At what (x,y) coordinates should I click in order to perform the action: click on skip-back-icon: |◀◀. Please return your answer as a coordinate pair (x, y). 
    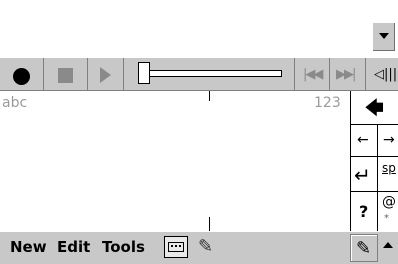
    Looking at the image, I should click on (313, 74).